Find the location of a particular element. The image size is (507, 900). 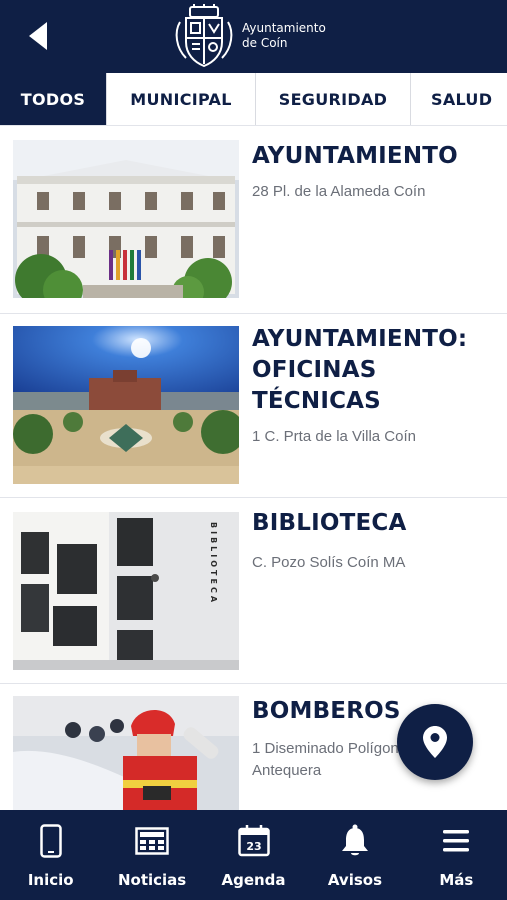

ayuntamiento-photo is located at coordinates (126, 219).